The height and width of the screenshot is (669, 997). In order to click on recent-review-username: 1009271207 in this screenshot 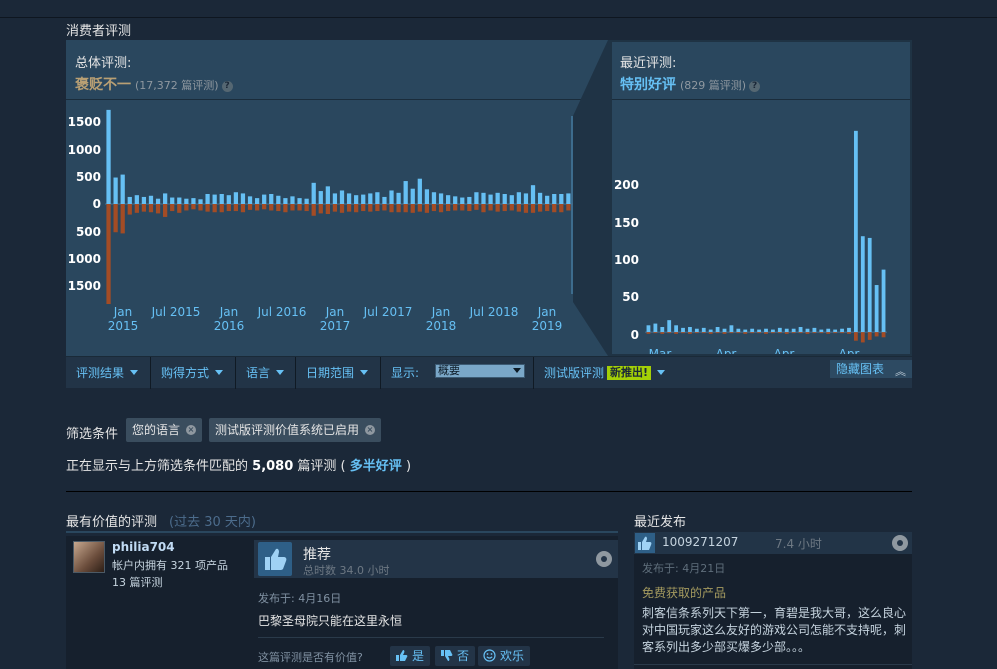, I will do `click(700, 542)`.